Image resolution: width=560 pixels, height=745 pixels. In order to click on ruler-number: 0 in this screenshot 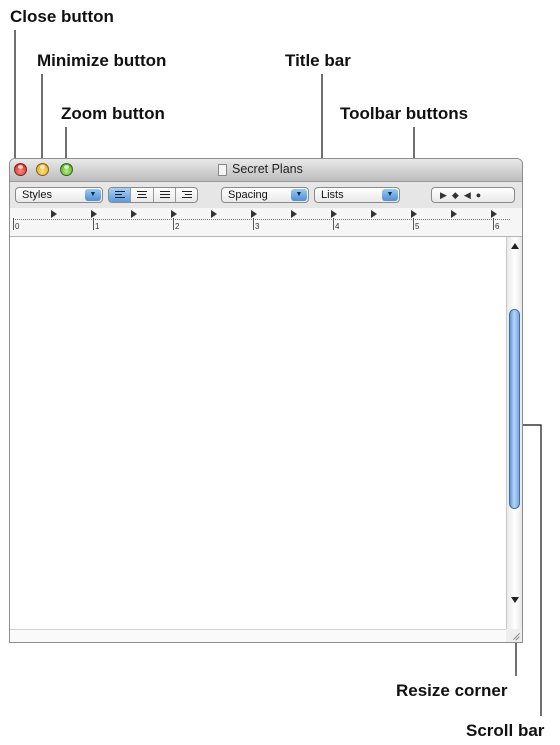, I will do `click(17, 226)`.